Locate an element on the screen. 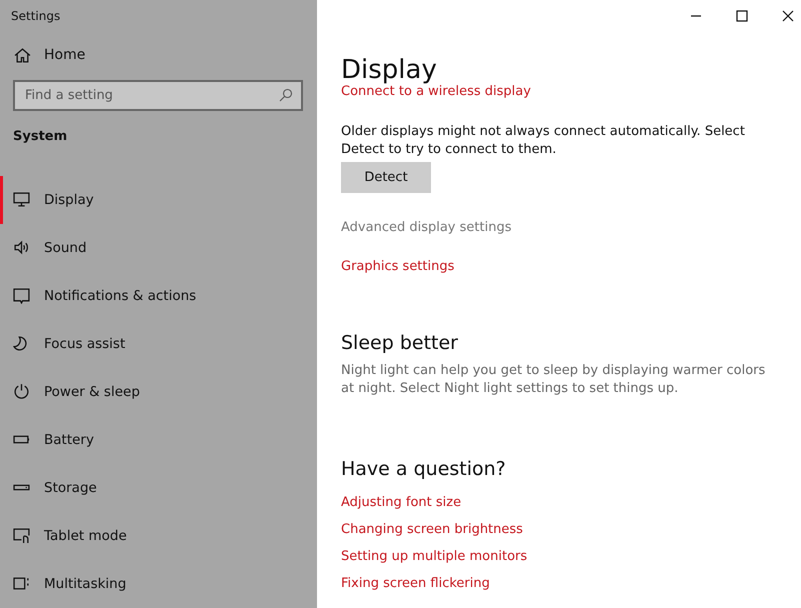  speech-bubble-icon is located at coordinates (21, 295).